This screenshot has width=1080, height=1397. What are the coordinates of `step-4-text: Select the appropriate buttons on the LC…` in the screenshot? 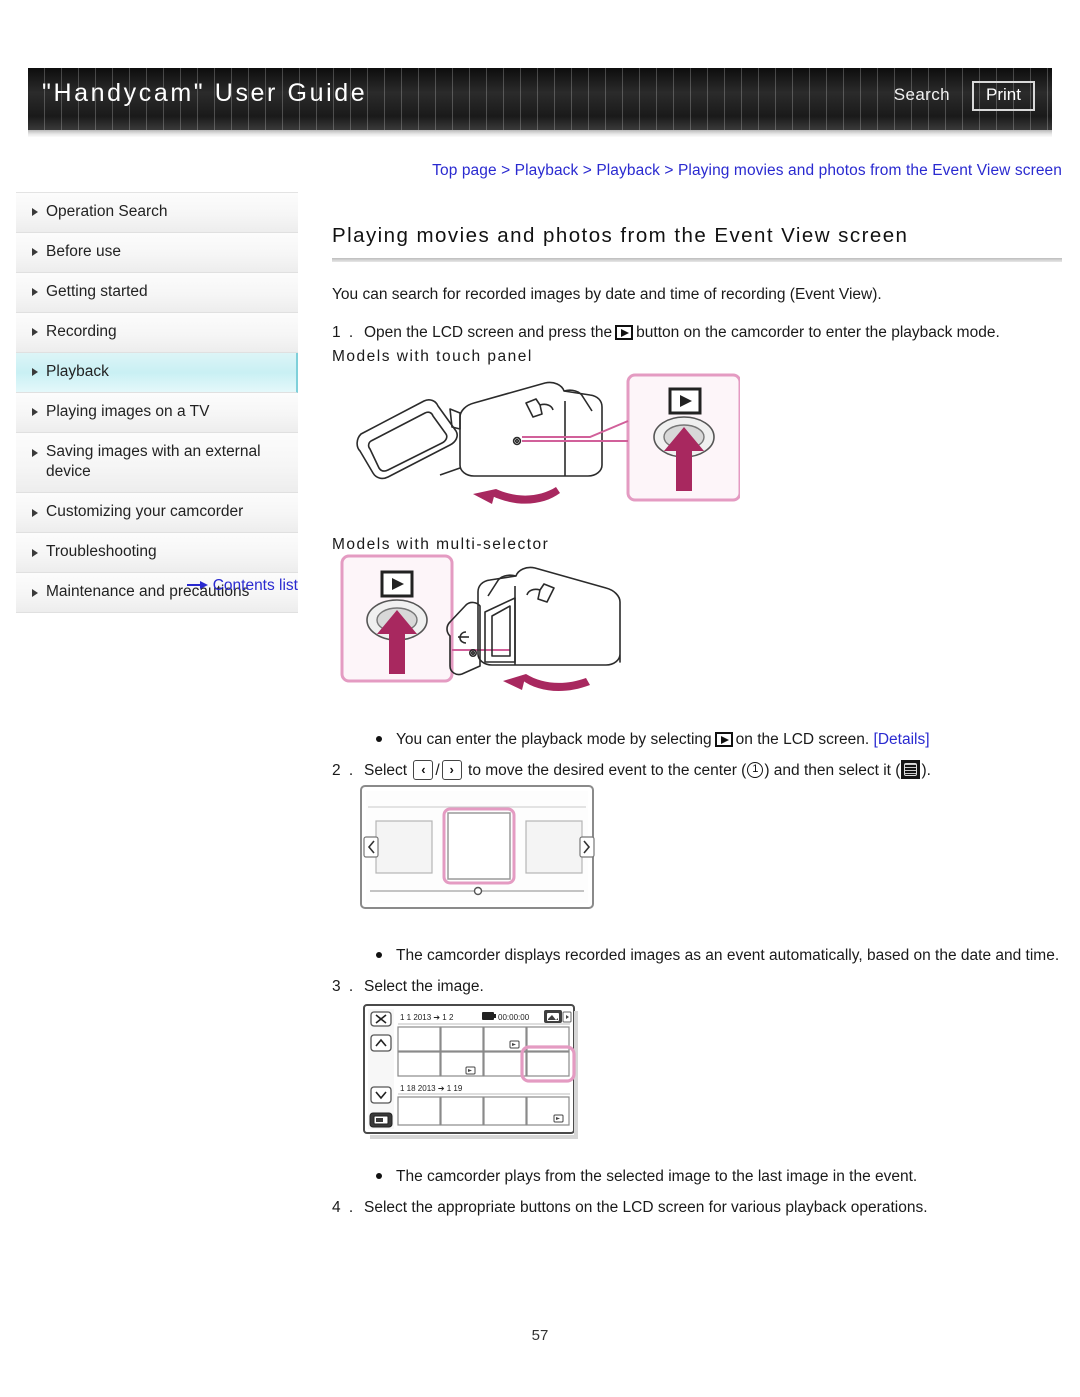 It's located at (646, 1207).